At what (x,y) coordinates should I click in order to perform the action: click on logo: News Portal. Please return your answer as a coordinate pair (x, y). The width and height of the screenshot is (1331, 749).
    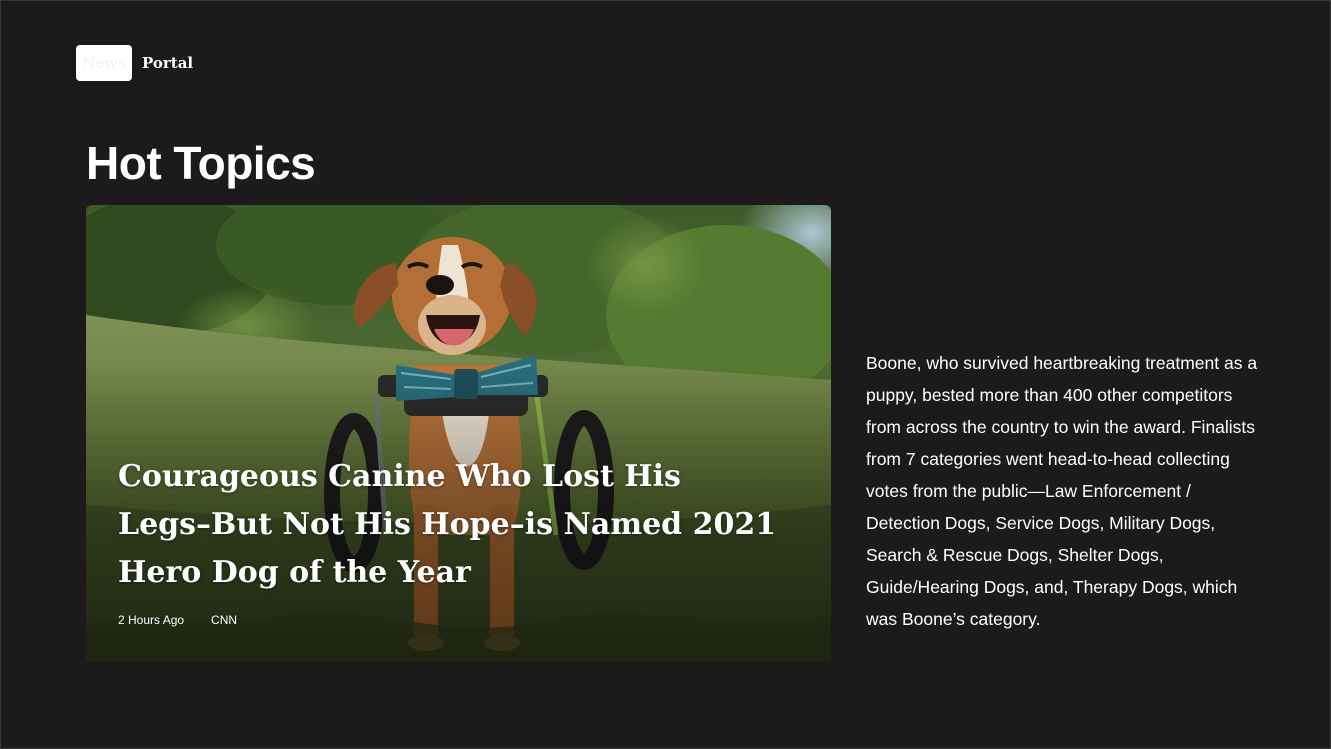
    Looking at the image, I should click on (134, 63).